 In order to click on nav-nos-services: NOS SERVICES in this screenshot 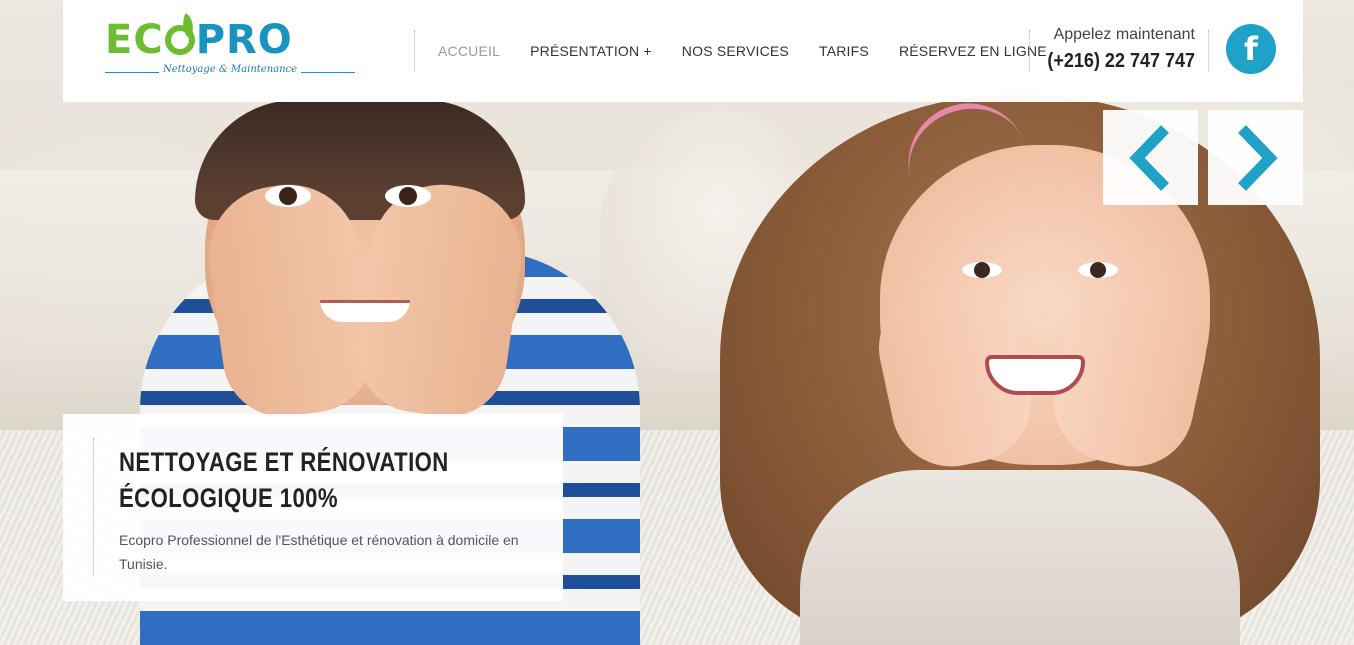, I will do `click(735, 51)`.